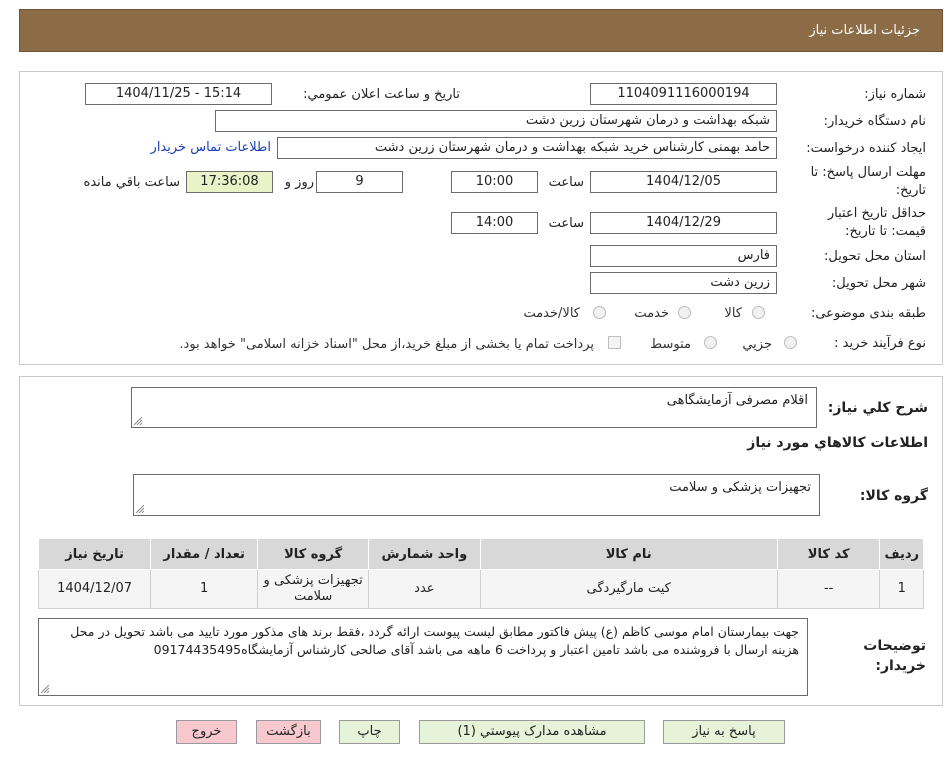  Describe the element at coordinates (684, 312) in the screenshot. I see `category-service-radio` at that location.